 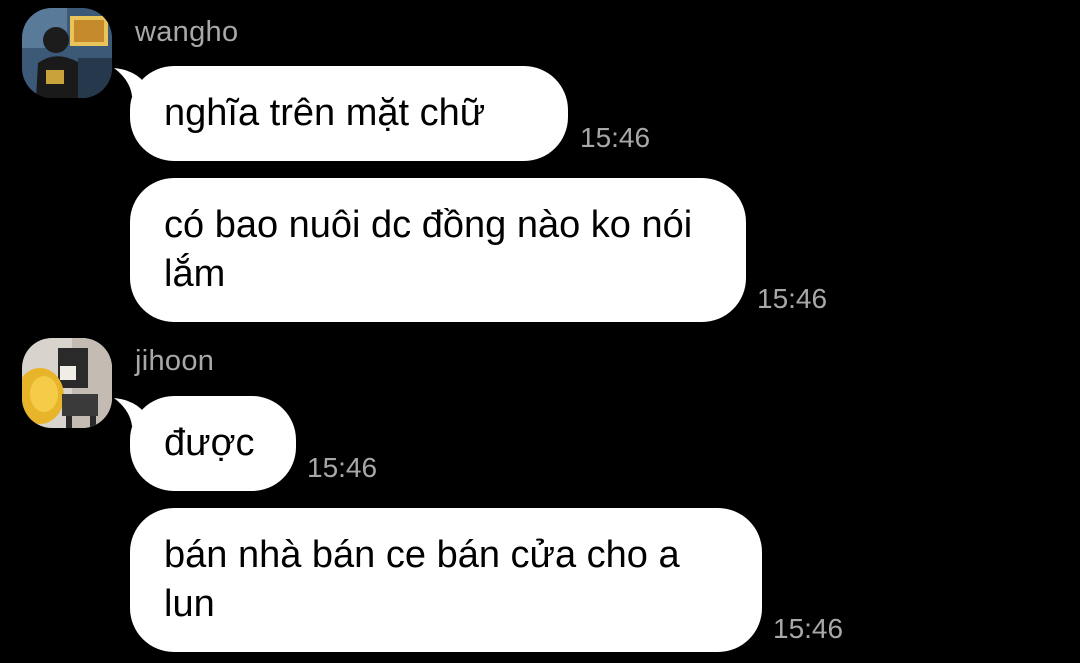 I want to click on avatar-jihoon, so click(x=67, y=383).